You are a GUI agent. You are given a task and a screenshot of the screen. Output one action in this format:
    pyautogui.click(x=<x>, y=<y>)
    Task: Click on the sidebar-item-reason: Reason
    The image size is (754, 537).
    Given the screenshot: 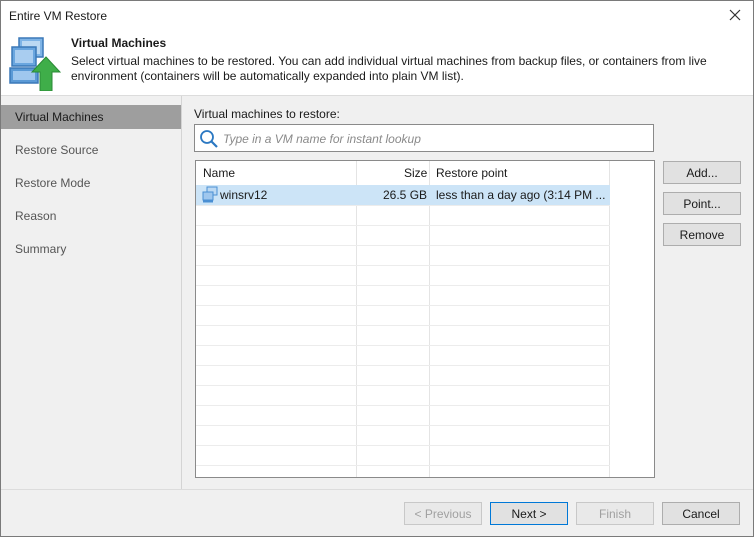 What is the action you would take?
    pyautogui.click(x=91, y=216)
    